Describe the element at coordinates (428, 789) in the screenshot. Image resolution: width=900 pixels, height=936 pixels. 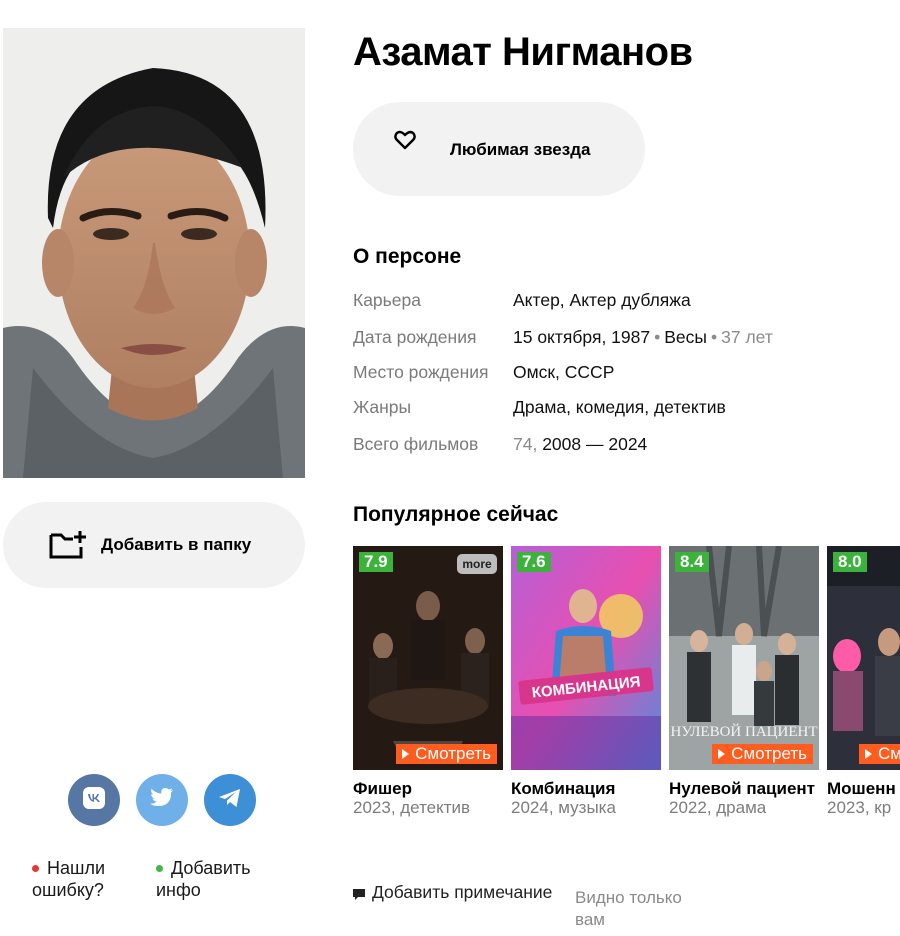
I see `film-title: Фишер` at that location.